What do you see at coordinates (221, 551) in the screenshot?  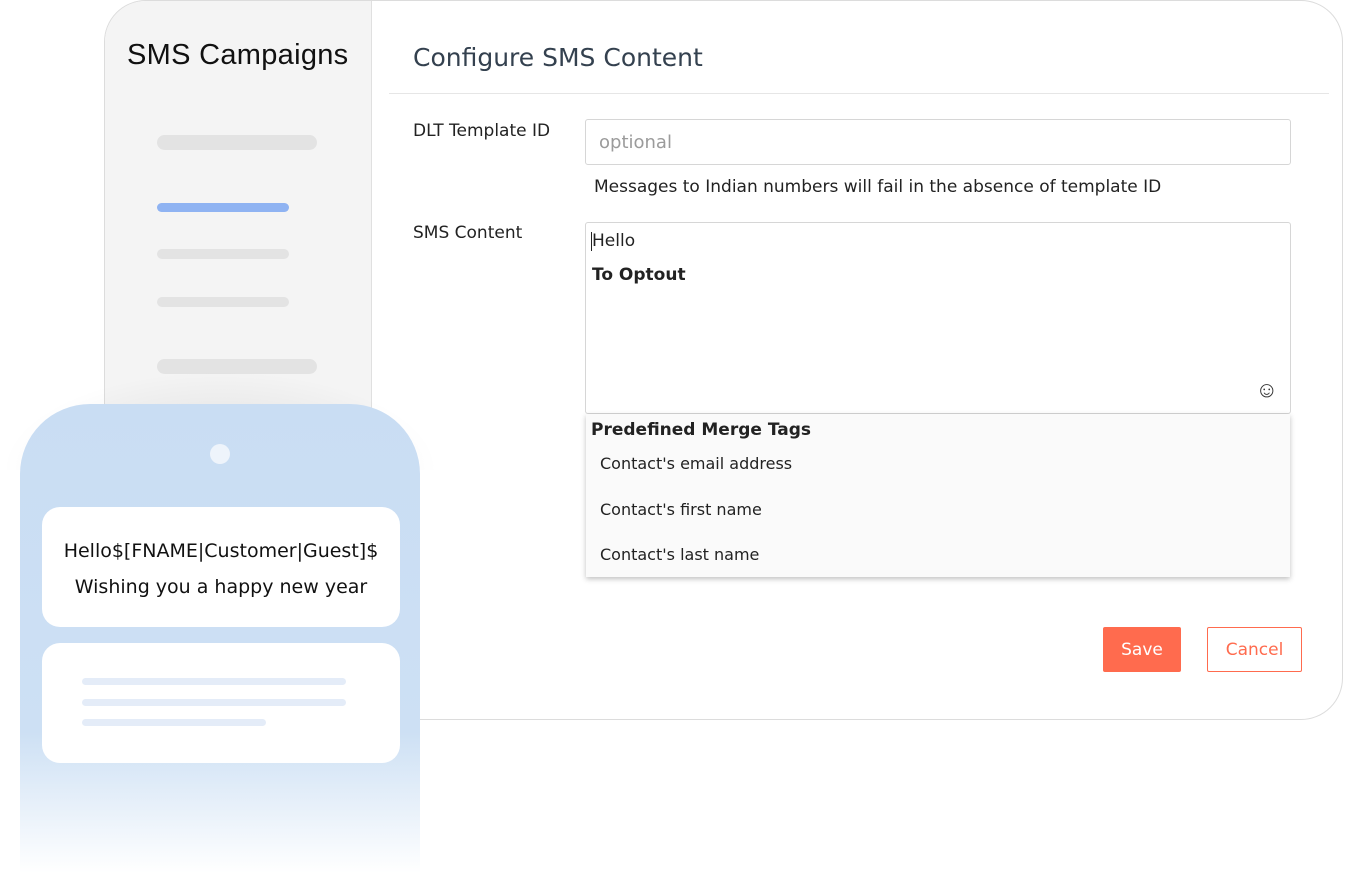 I see `sms-preview-line: Hello$[FNAME|Customer|Guest]$` at bounding box center [221, 551].